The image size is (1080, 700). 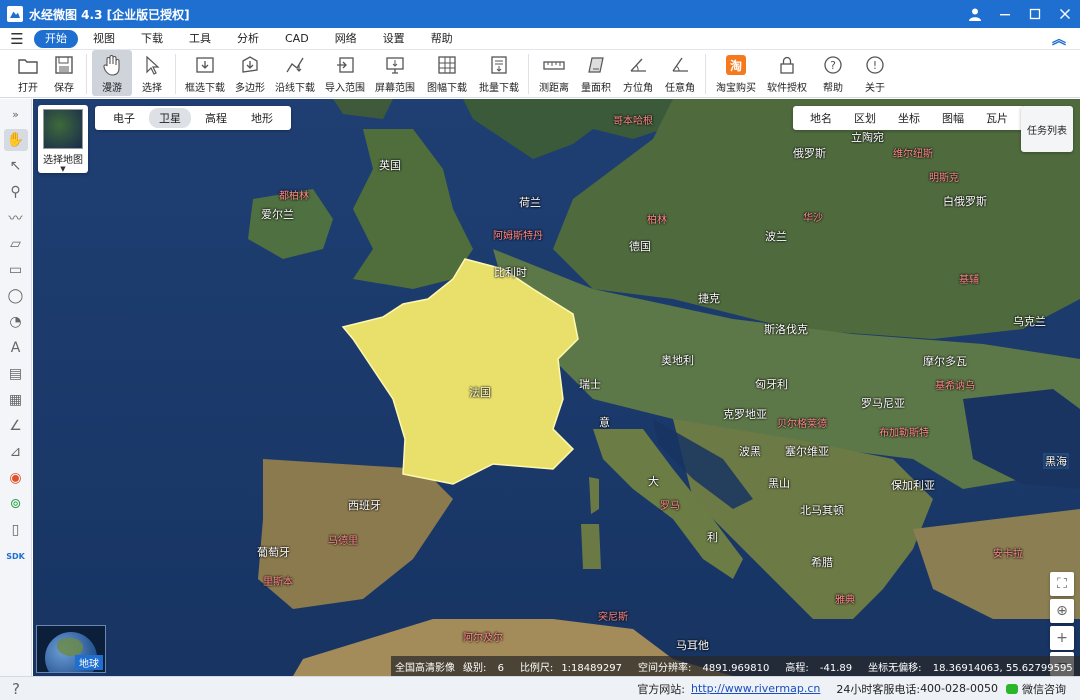 I want to click on menu-cad: CAD, so click(x=297, y=39).